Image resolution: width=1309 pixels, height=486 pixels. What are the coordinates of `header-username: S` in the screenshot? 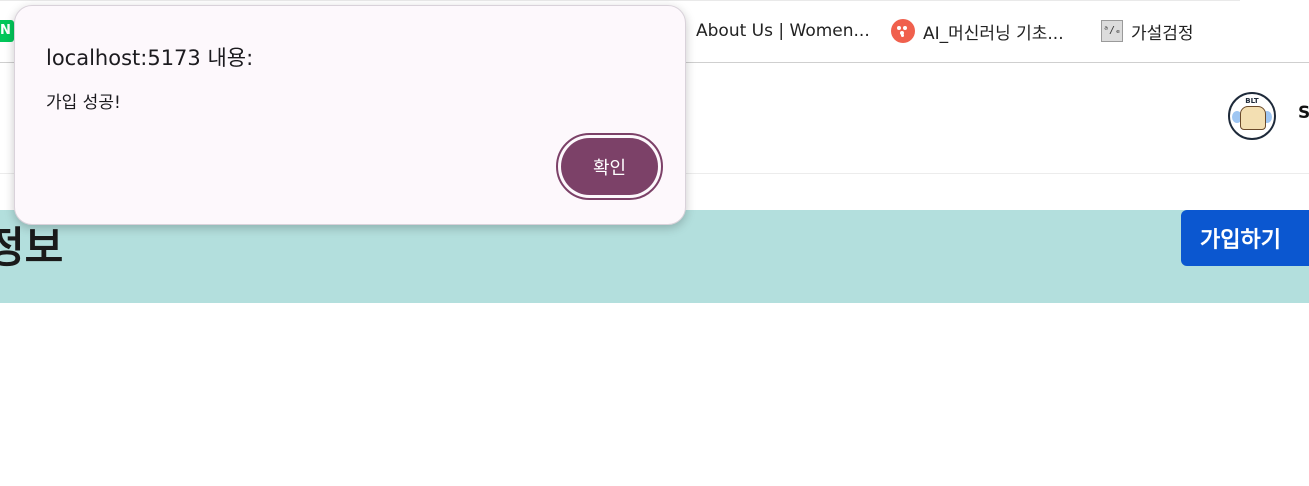 It's located at (1303, 113).